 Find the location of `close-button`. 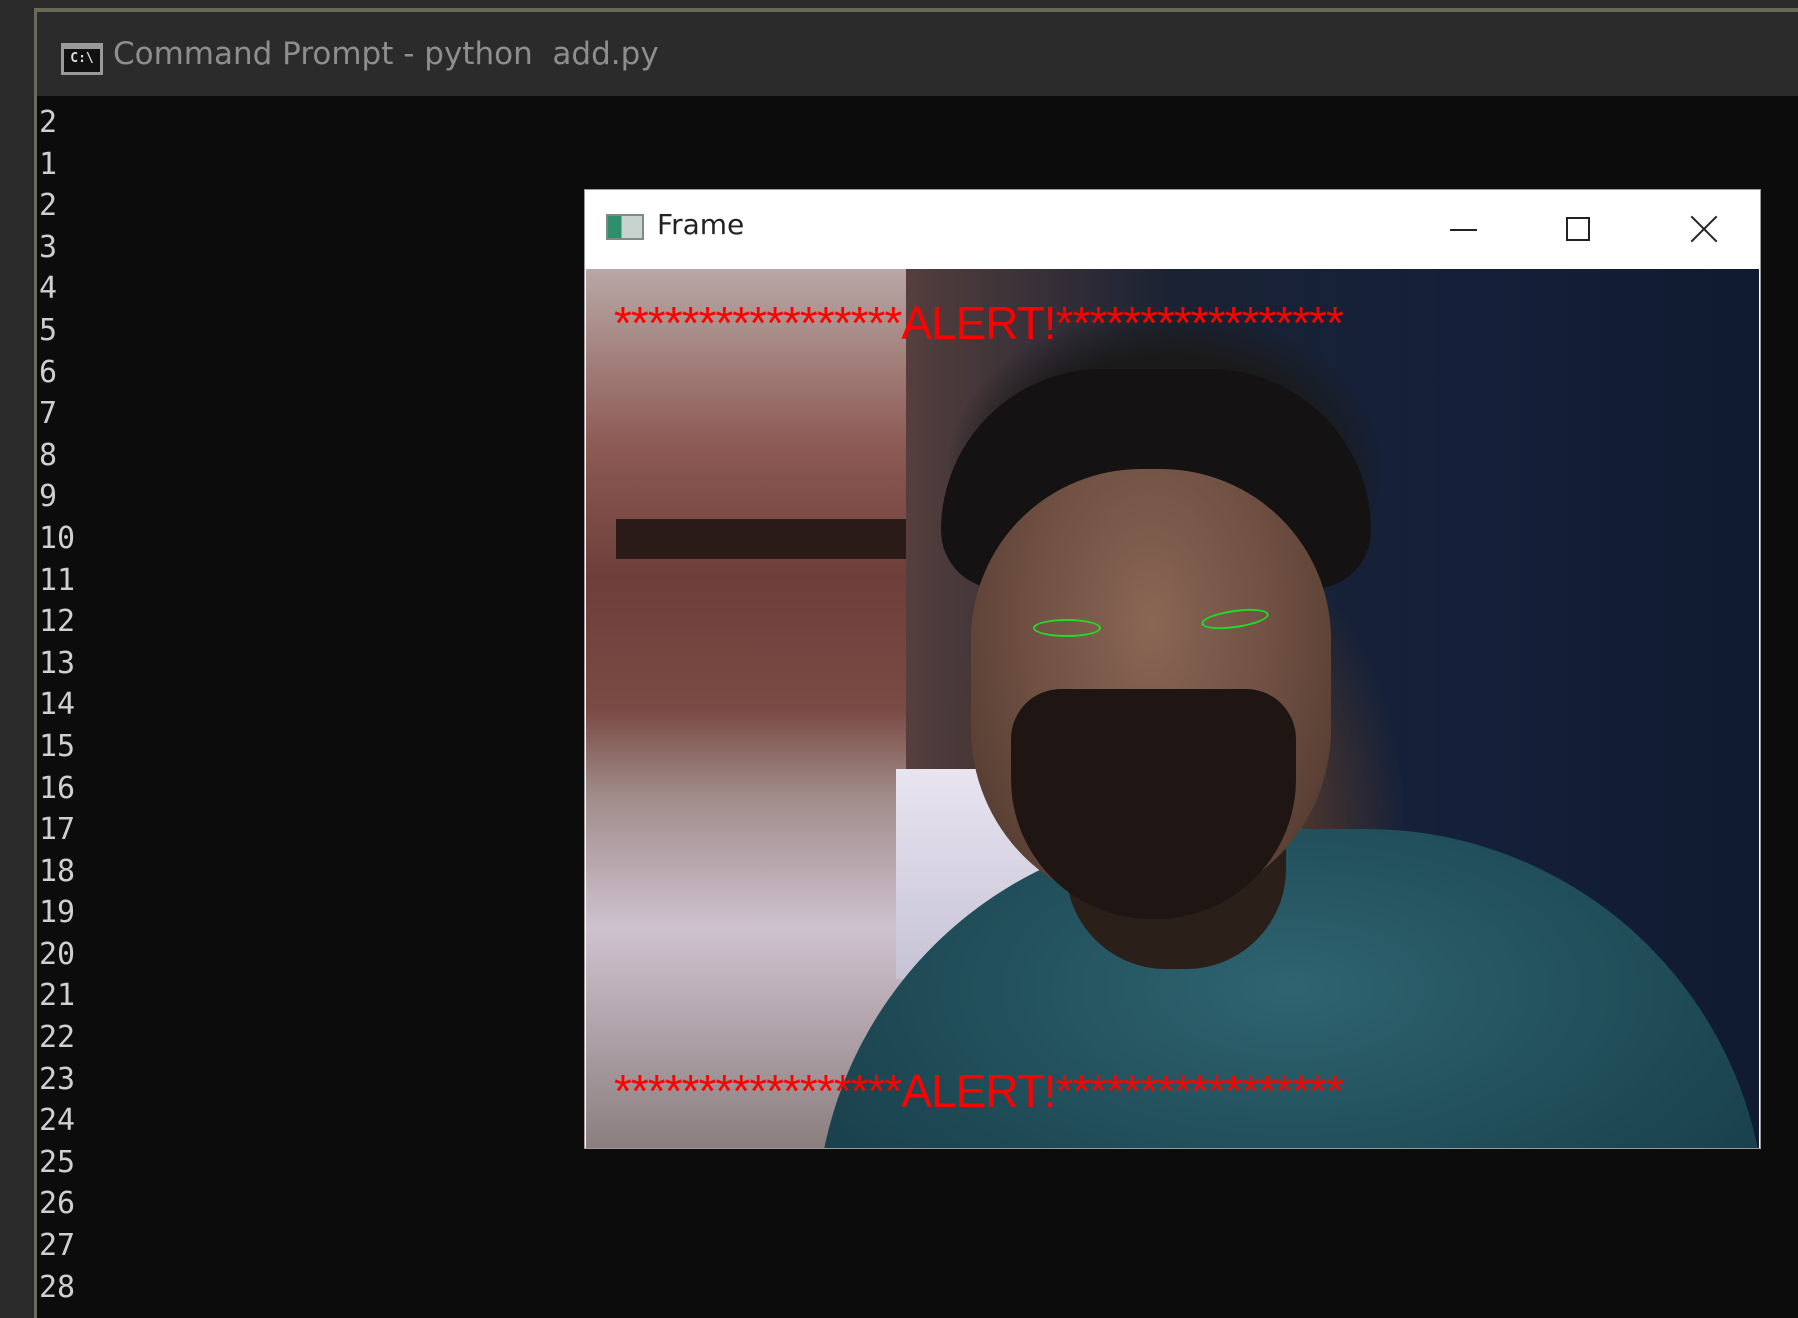

close-button is located at coordinates (1702, 229).